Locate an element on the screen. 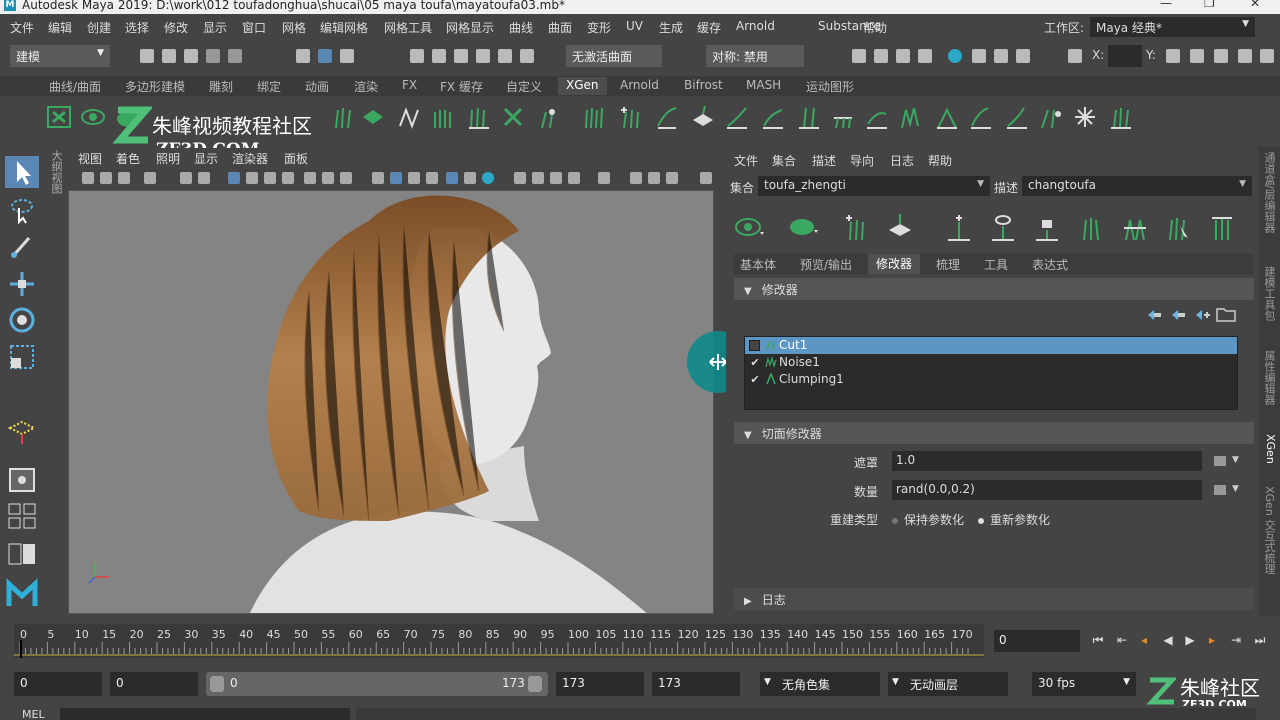 Image resolution: width=1280 pixels, height=720 pixels. snap-view-icon is located at coordinates (483, 56).